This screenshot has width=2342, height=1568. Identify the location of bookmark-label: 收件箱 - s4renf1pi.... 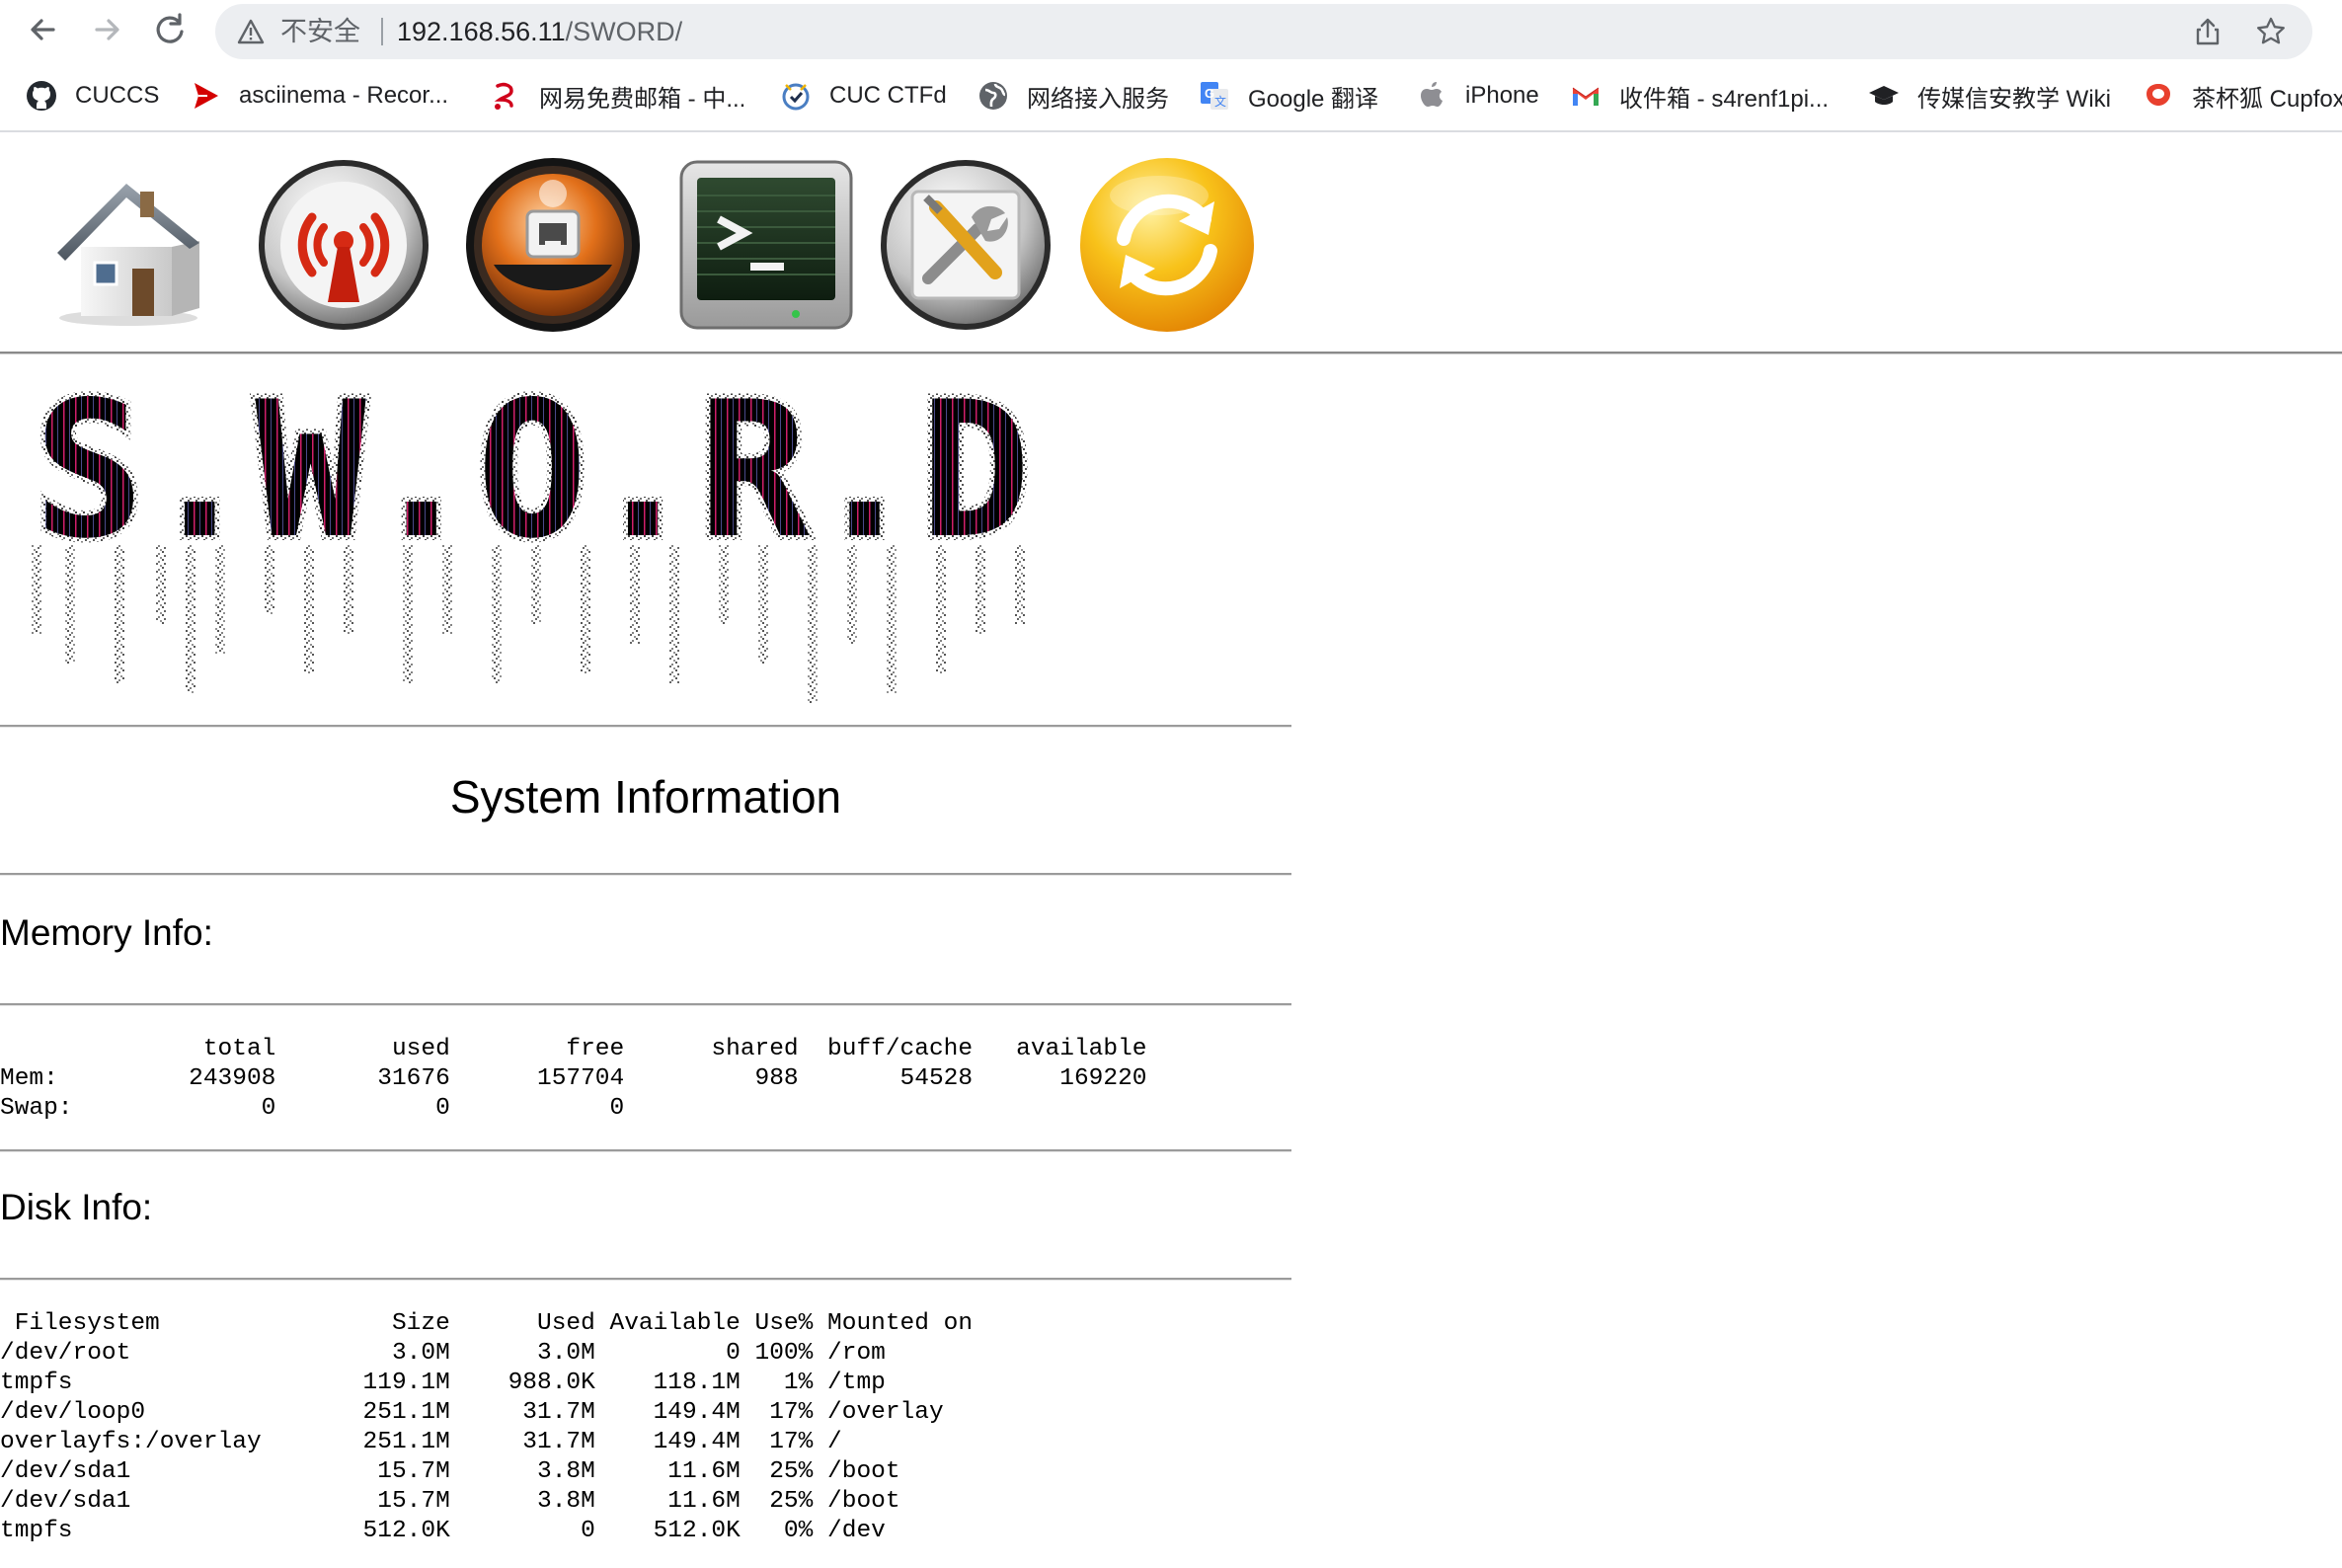
(1724, 99).